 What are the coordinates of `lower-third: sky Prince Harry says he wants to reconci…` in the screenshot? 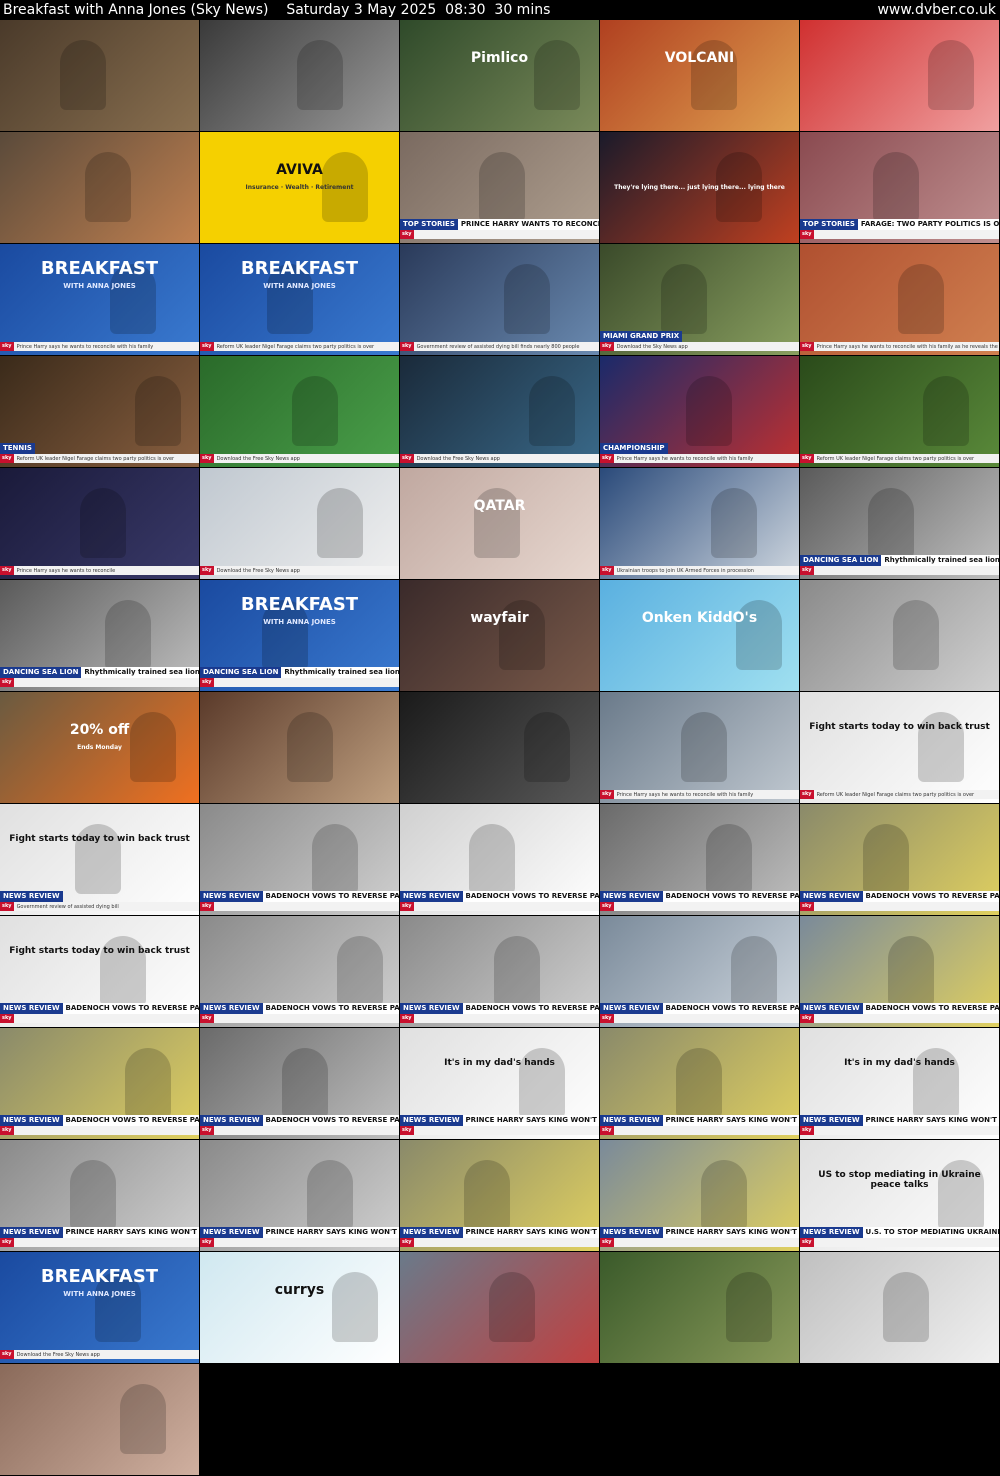 It's located at (99, 567).